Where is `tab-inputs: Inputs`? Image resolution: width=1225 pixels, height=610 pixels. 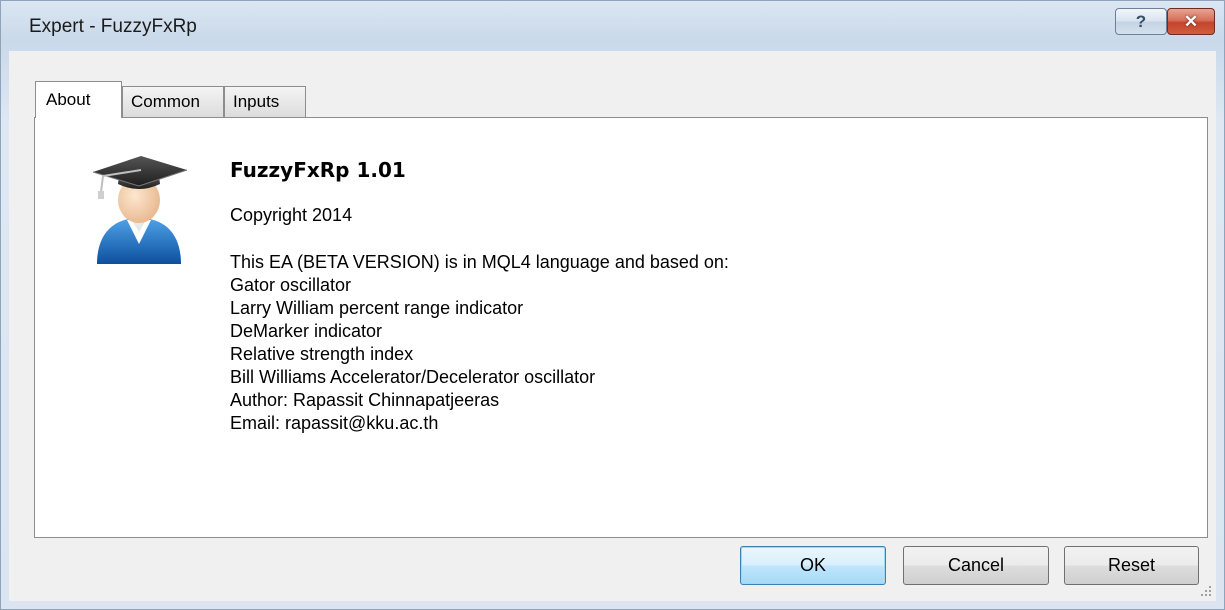
tab-inputs: Inputs is located at coordinates (265, 101).